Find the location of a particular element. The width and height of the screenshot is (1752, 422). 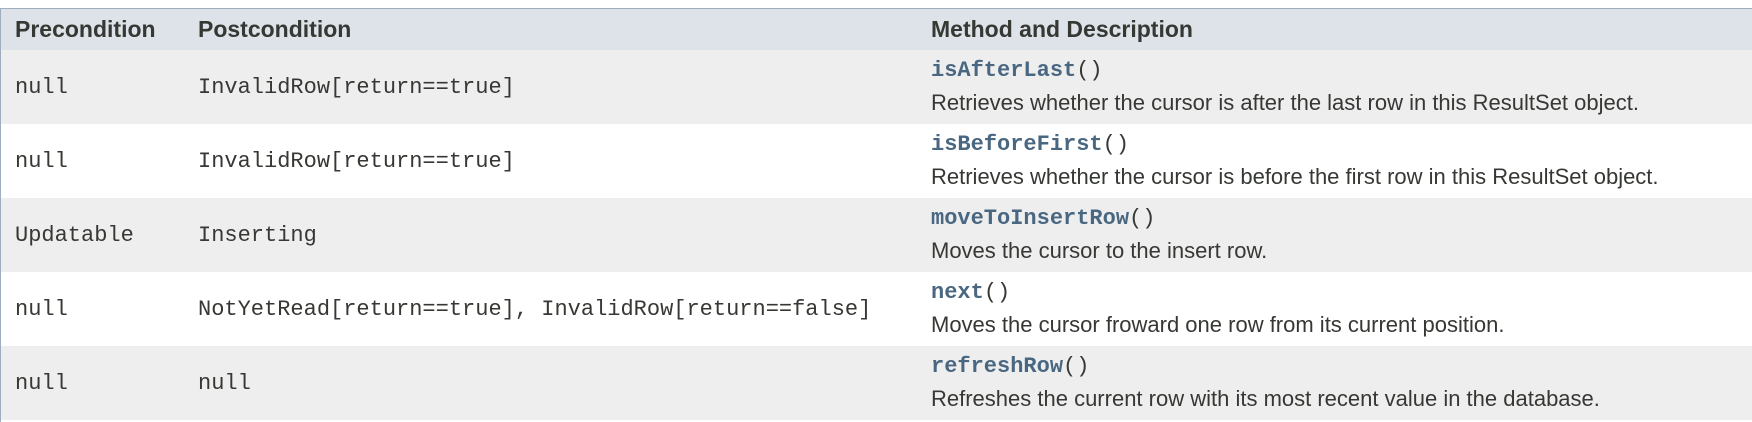

method-link-isBeforeFirst: isBeforeFirst is located at coordinates (1017, 144).